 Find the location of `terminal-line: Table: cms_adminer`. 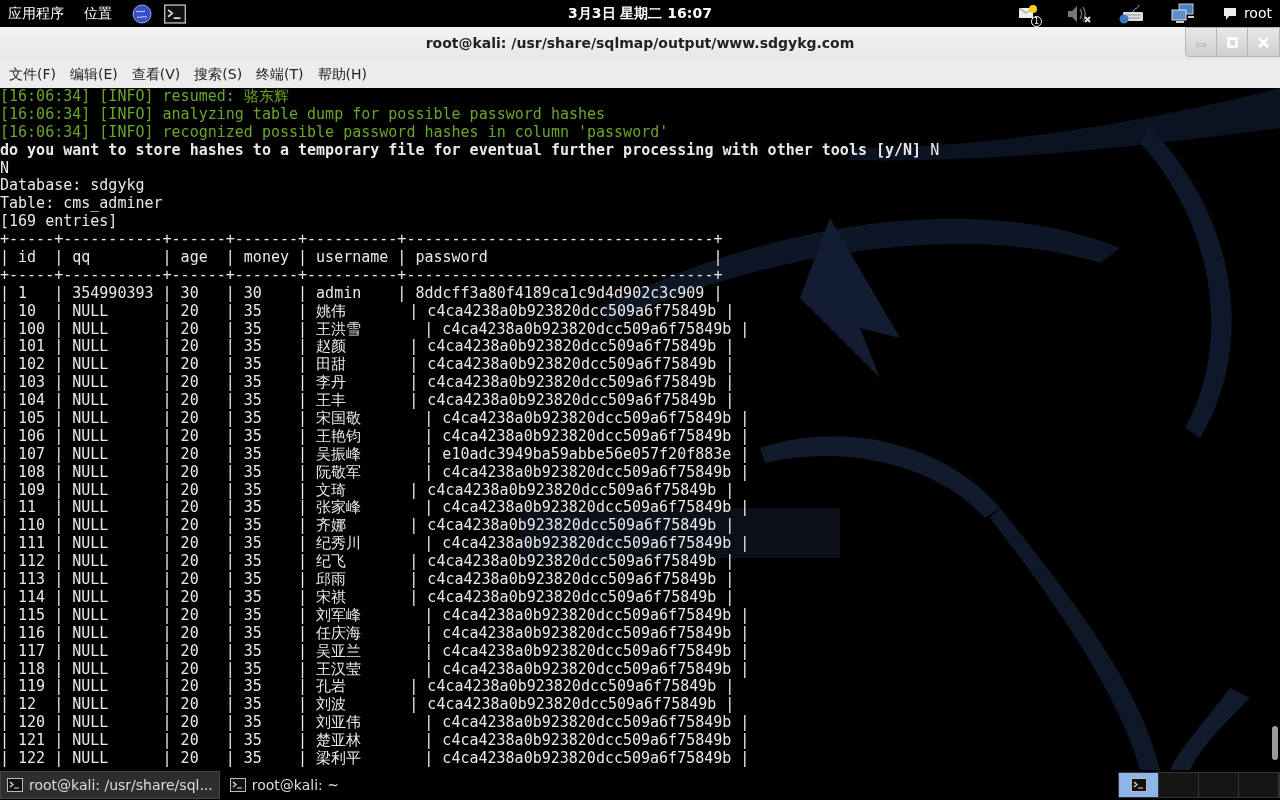

terminal-line: Table: cms_adminer is located at coordinates (81, 204).